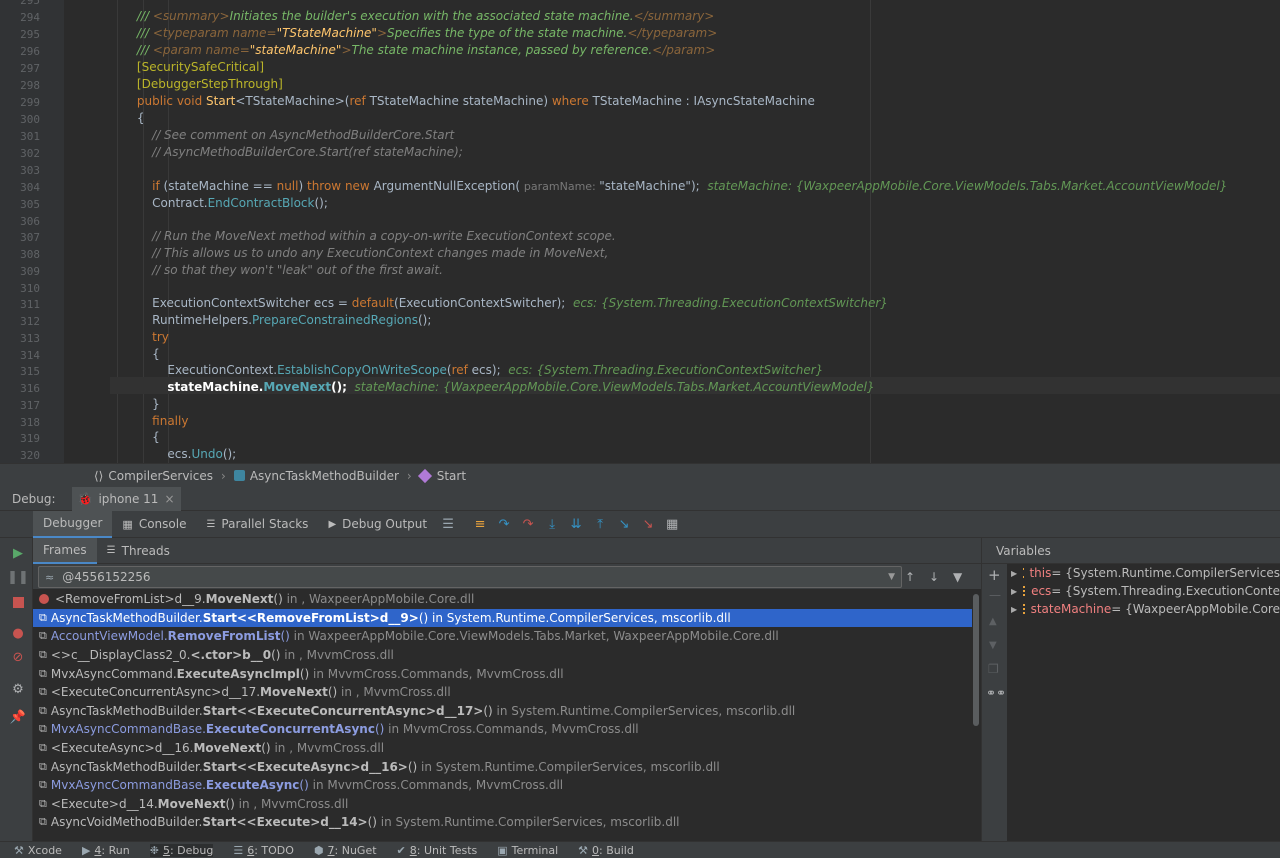 The height and width of the screenshot is (858, 1280). What do you see at coordinates (73, 524) in the screenshot?
I see `tab-debugger: Debugger` at bounding box center [73, 524].